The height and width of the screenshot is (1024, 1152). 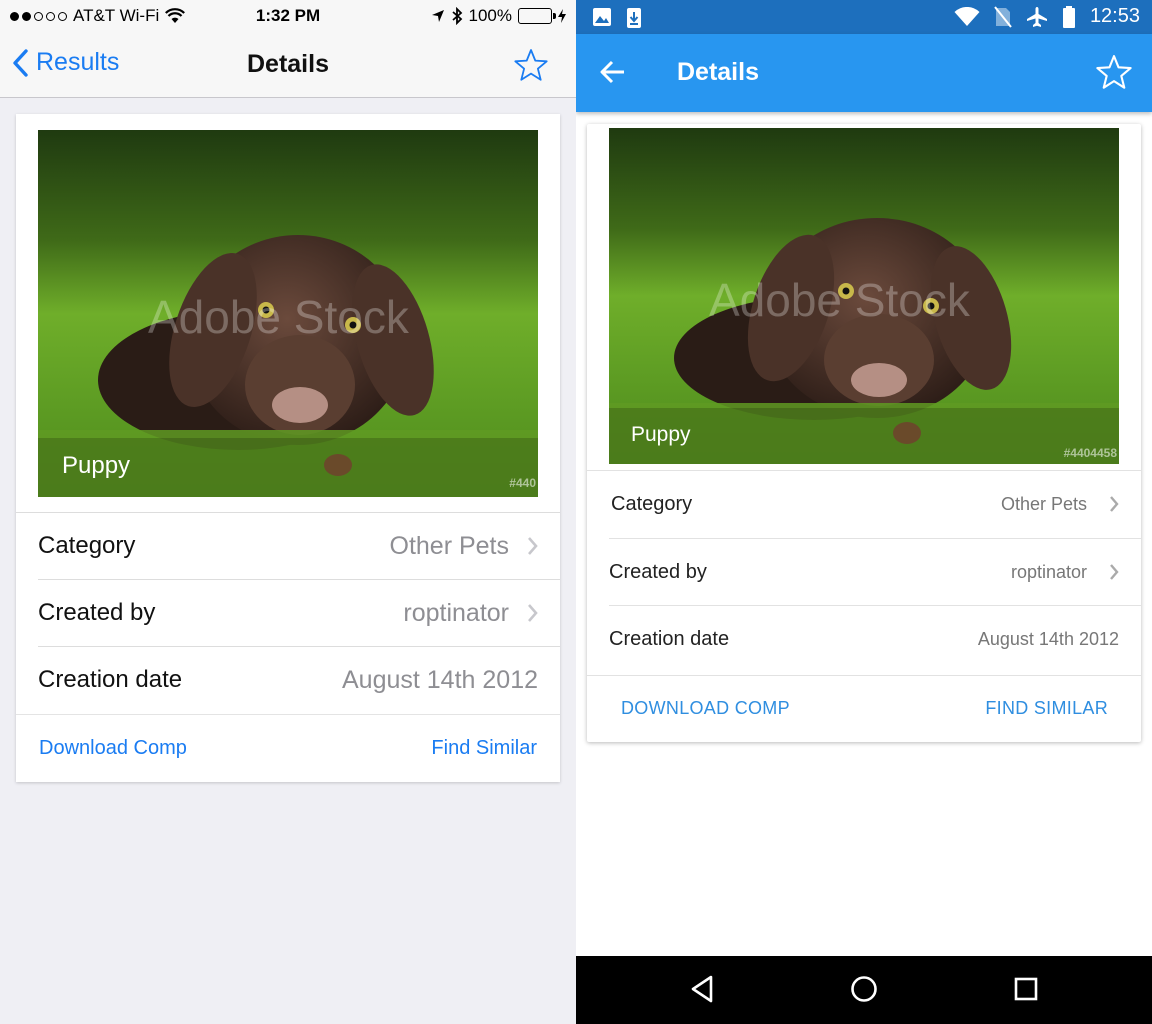 I want to click on nav-home-icon, so click(x=864, y=989).